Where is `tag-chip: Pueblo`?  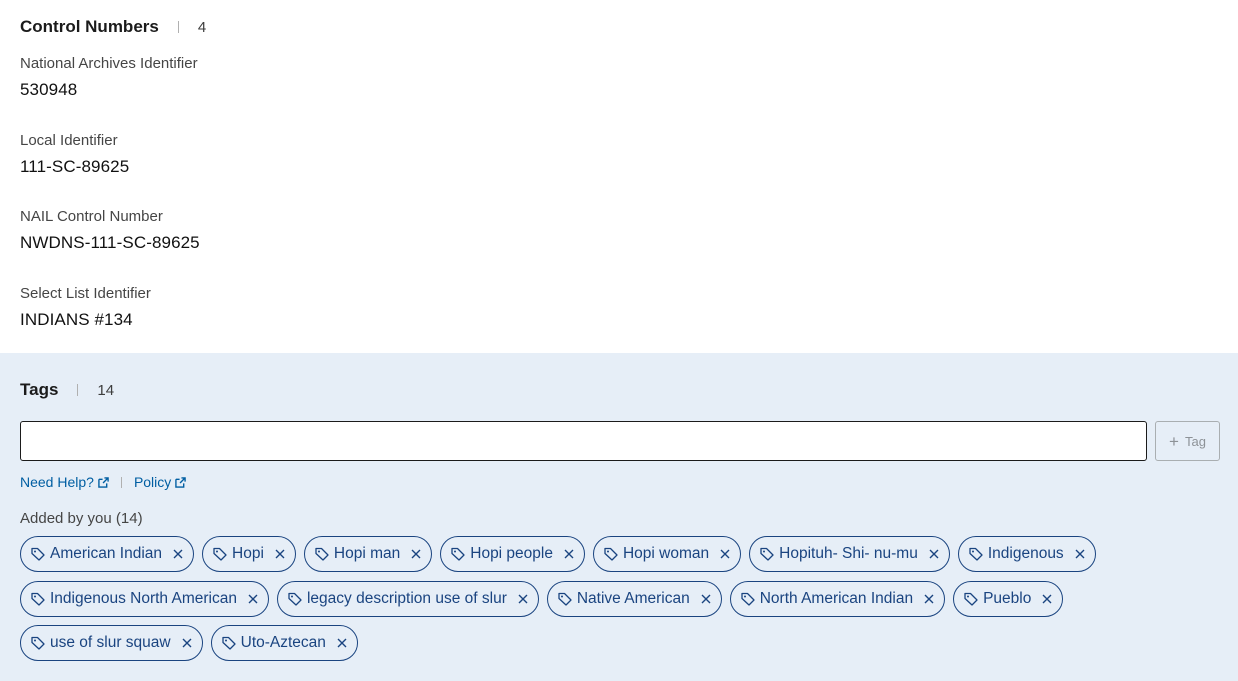
tag-chip: Pueblo is located at coordinates (1008, 599).